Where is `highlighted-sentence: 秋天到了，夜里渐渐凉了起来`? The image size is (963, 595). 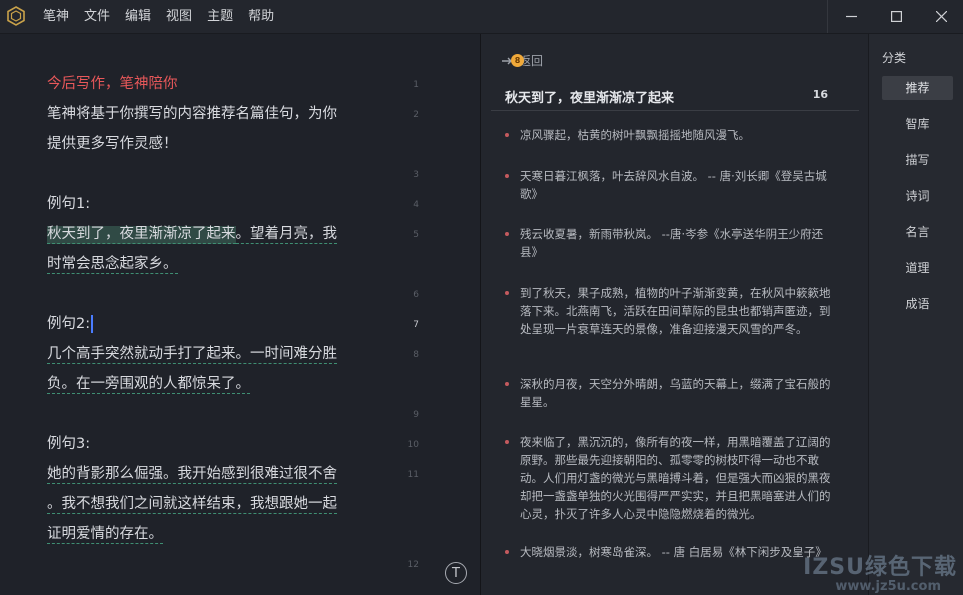 highlighted-sentence: 秋天到了，夜里渐渐凉了起来 is located at coordinates (141, 235).